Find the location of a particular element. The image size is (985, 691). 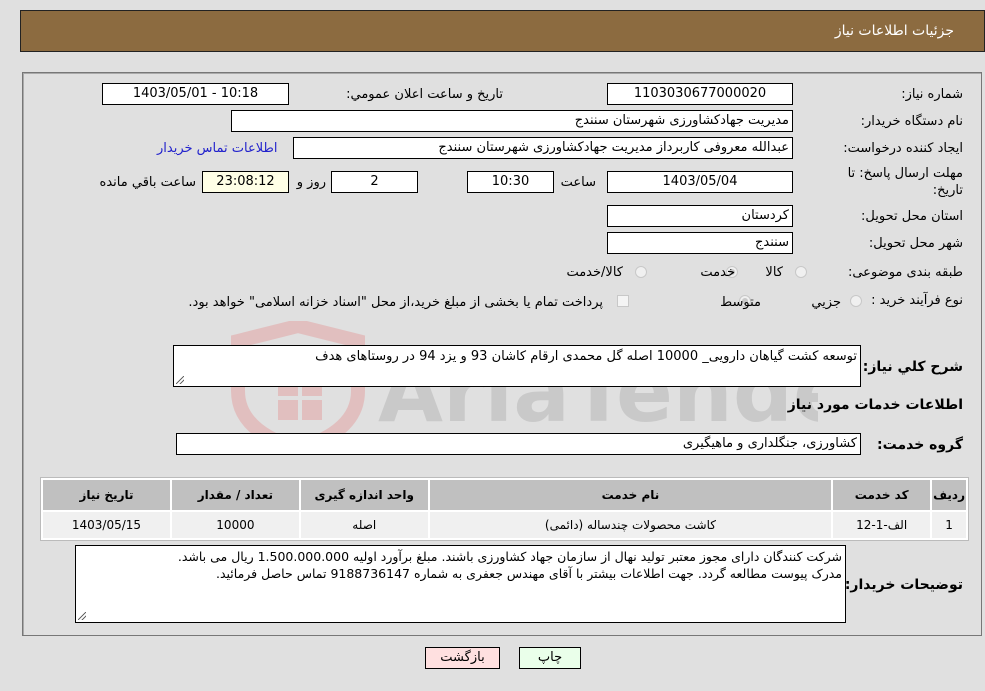

deadline-label: مهلت ارسال پاسخ: تا تاریخ: is located at coordinates (905, 182).